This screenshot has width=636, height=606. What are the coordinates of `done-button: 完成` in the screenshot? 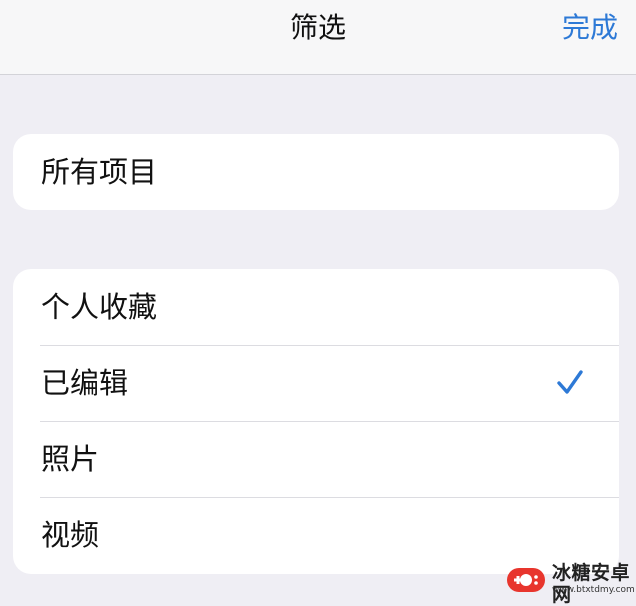 It's located at (590, 28).